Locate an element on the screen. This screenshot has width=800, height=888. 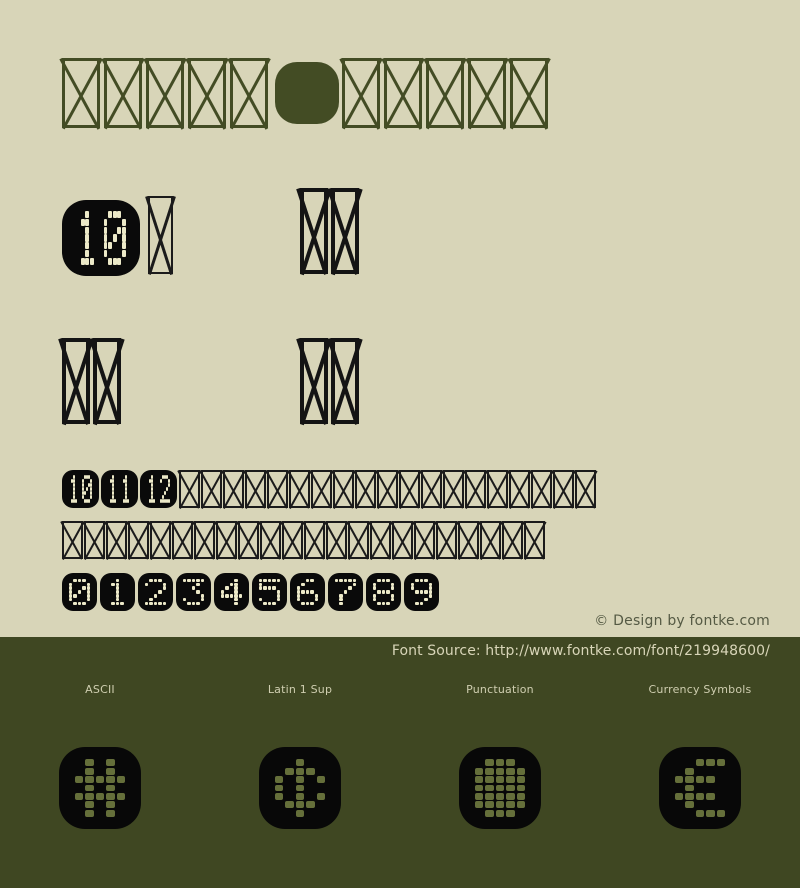
euro-glyph is located at coordinates (700, 788).